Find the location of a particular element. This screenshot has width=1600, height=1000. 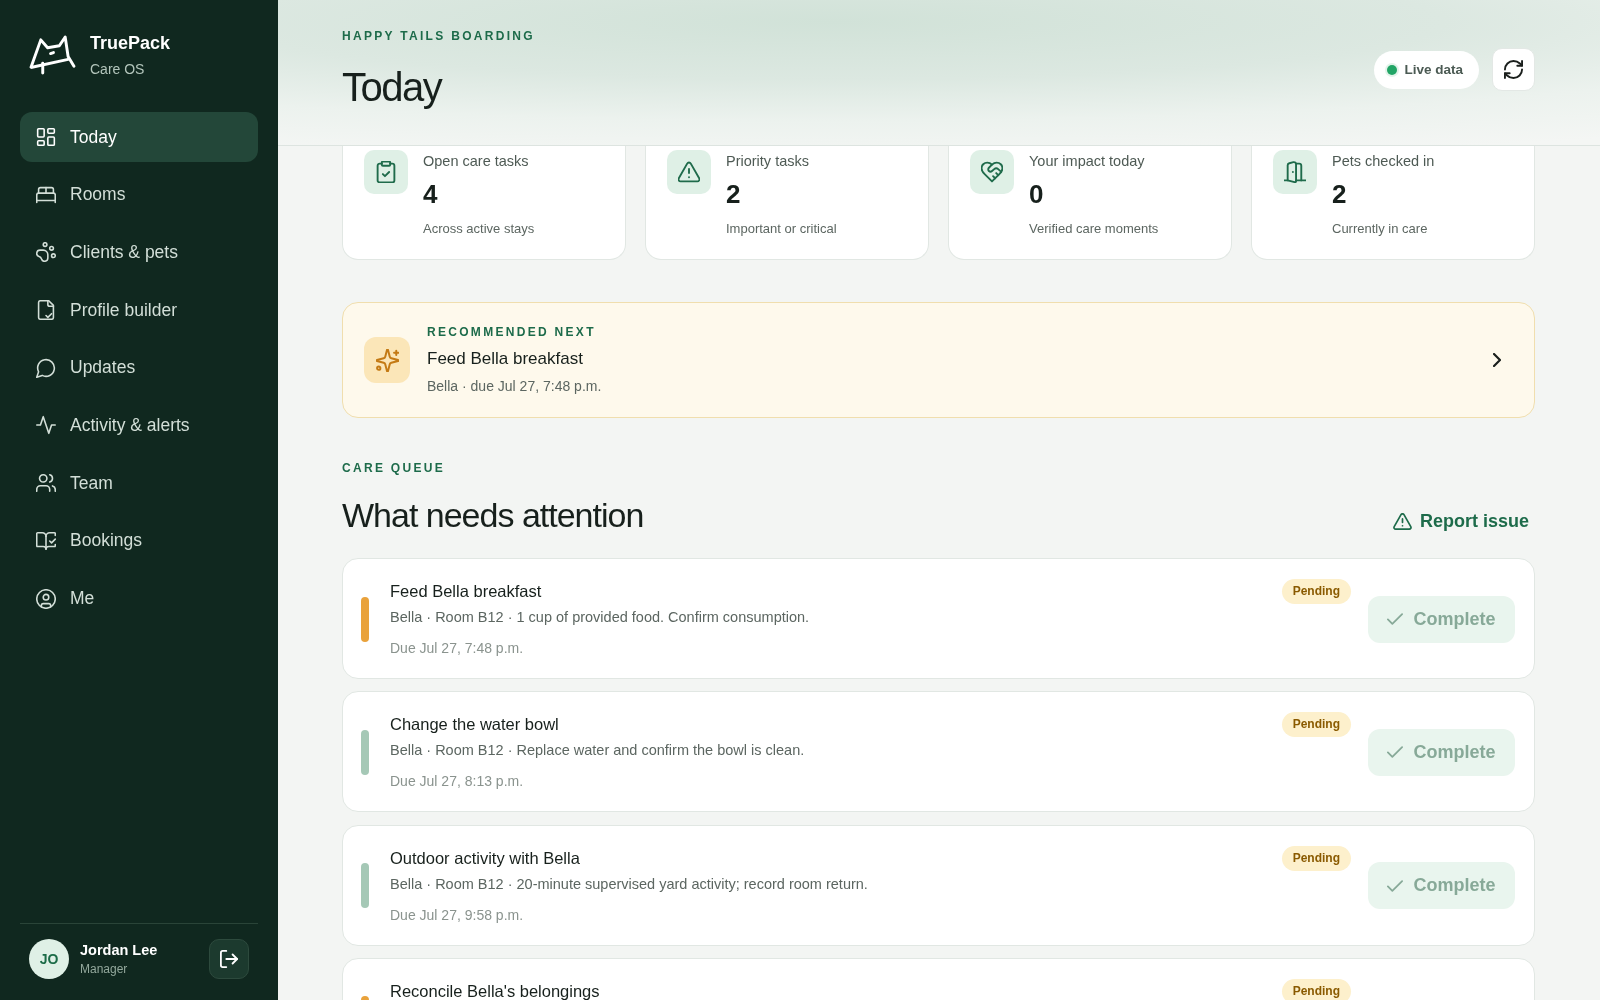

task-due-time: Due Jul 27, 7:48 p.m. is located at coordinates (457, 648).